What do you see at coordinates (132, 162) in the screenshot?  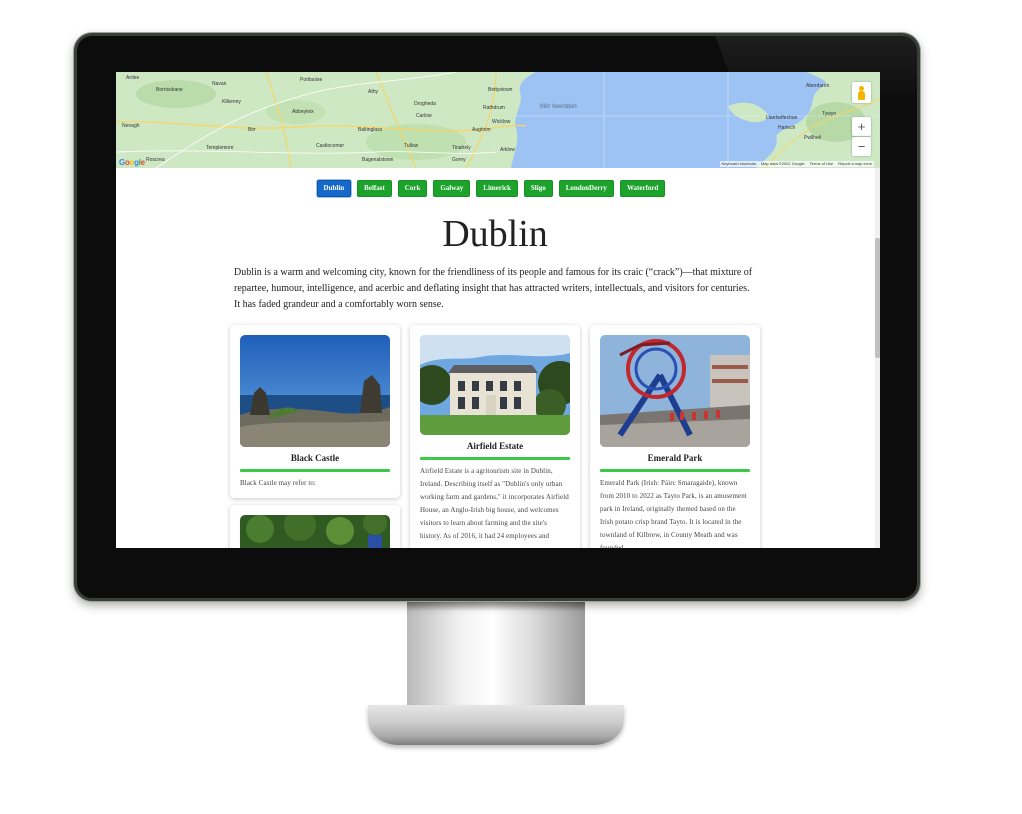 I see `google-logo: Google` at bounding box center [132, 162].